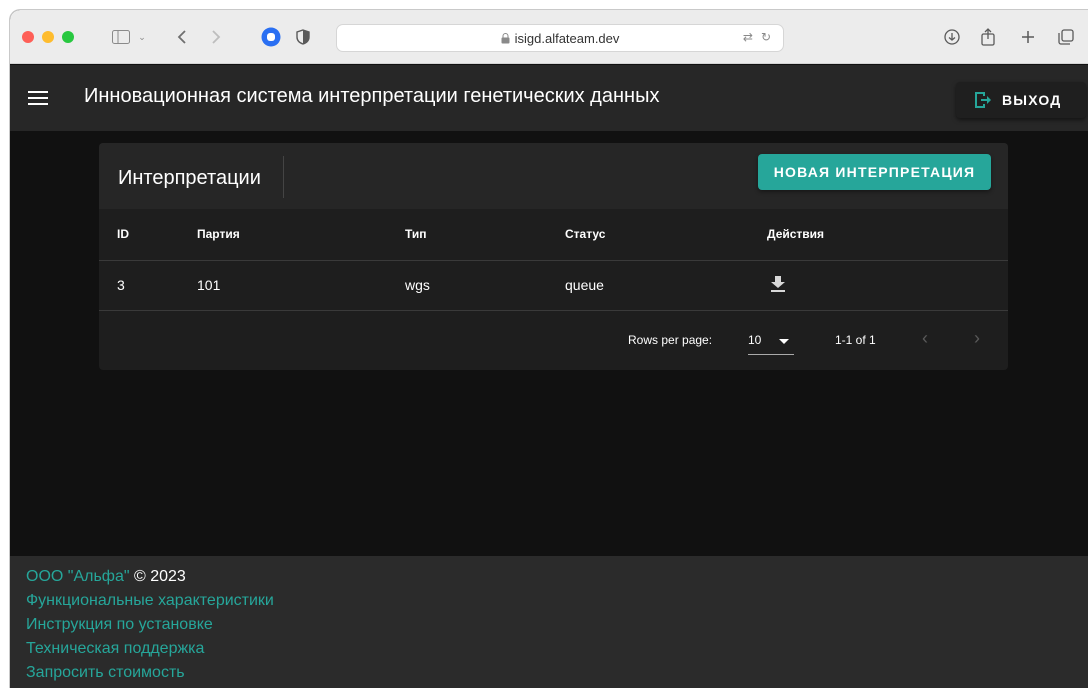  Describe the element at coordinates (283, 177) in the screenshot. I see `header-divider` at that location.